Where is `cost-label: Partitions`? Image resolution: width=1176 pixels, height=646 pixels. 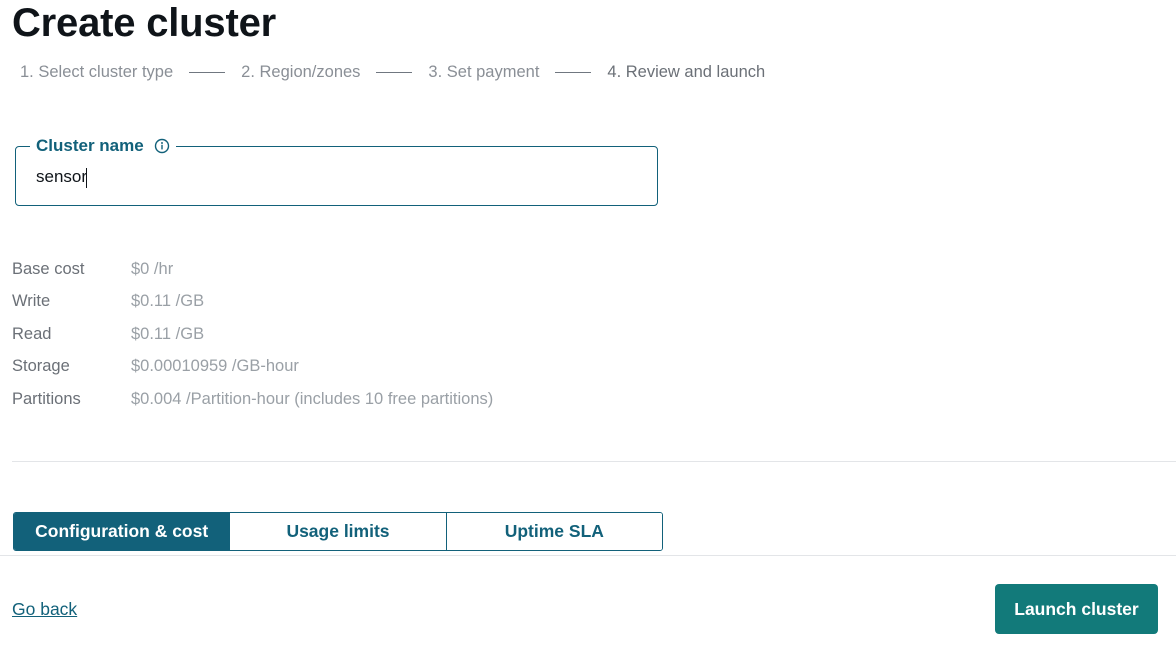 cost-label: Partitions is located at coordinates (46, 398).